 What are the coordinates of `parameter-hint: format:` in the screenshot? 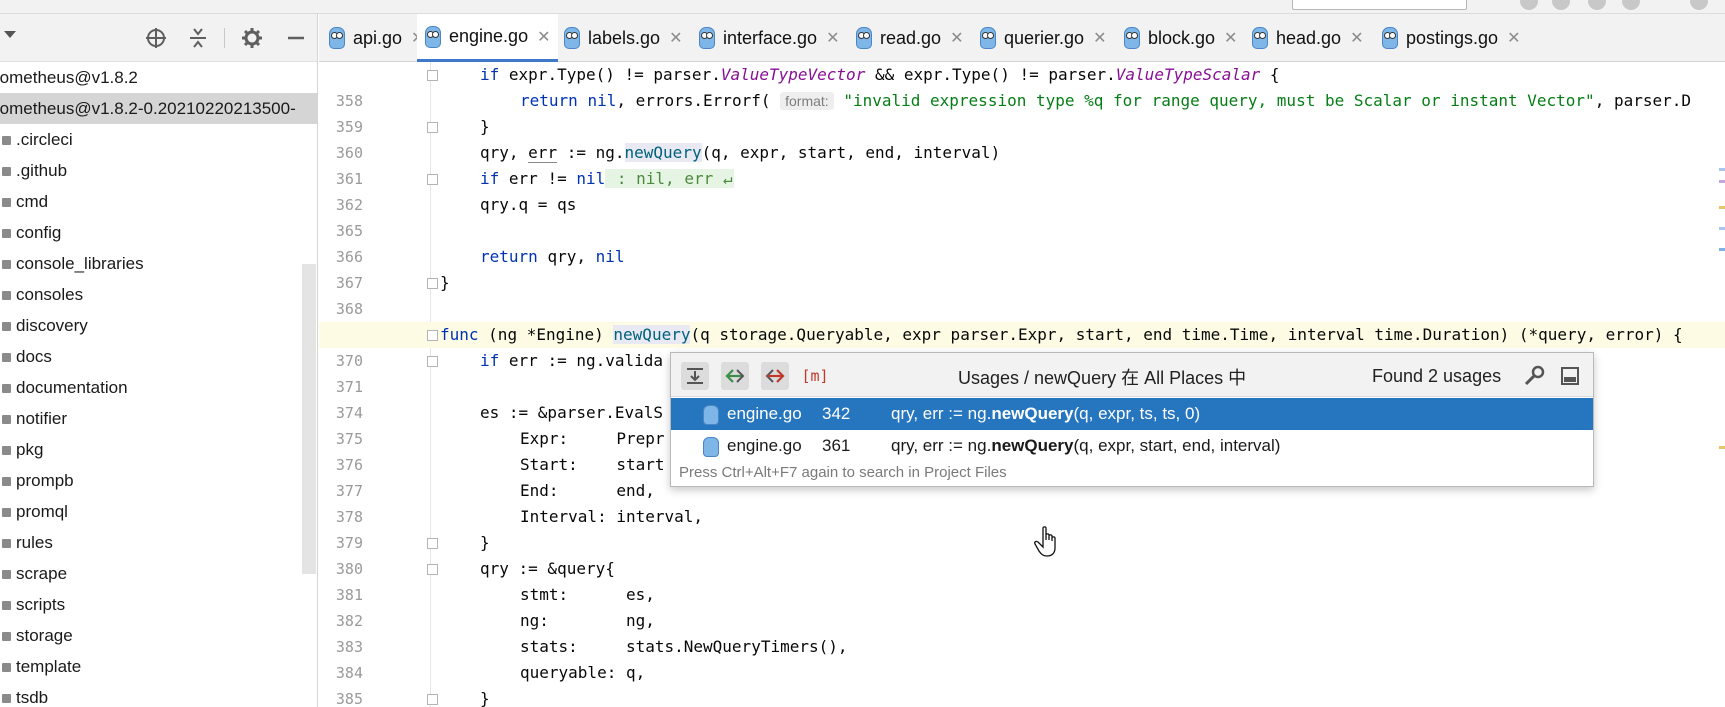 It's located at (807, 101).